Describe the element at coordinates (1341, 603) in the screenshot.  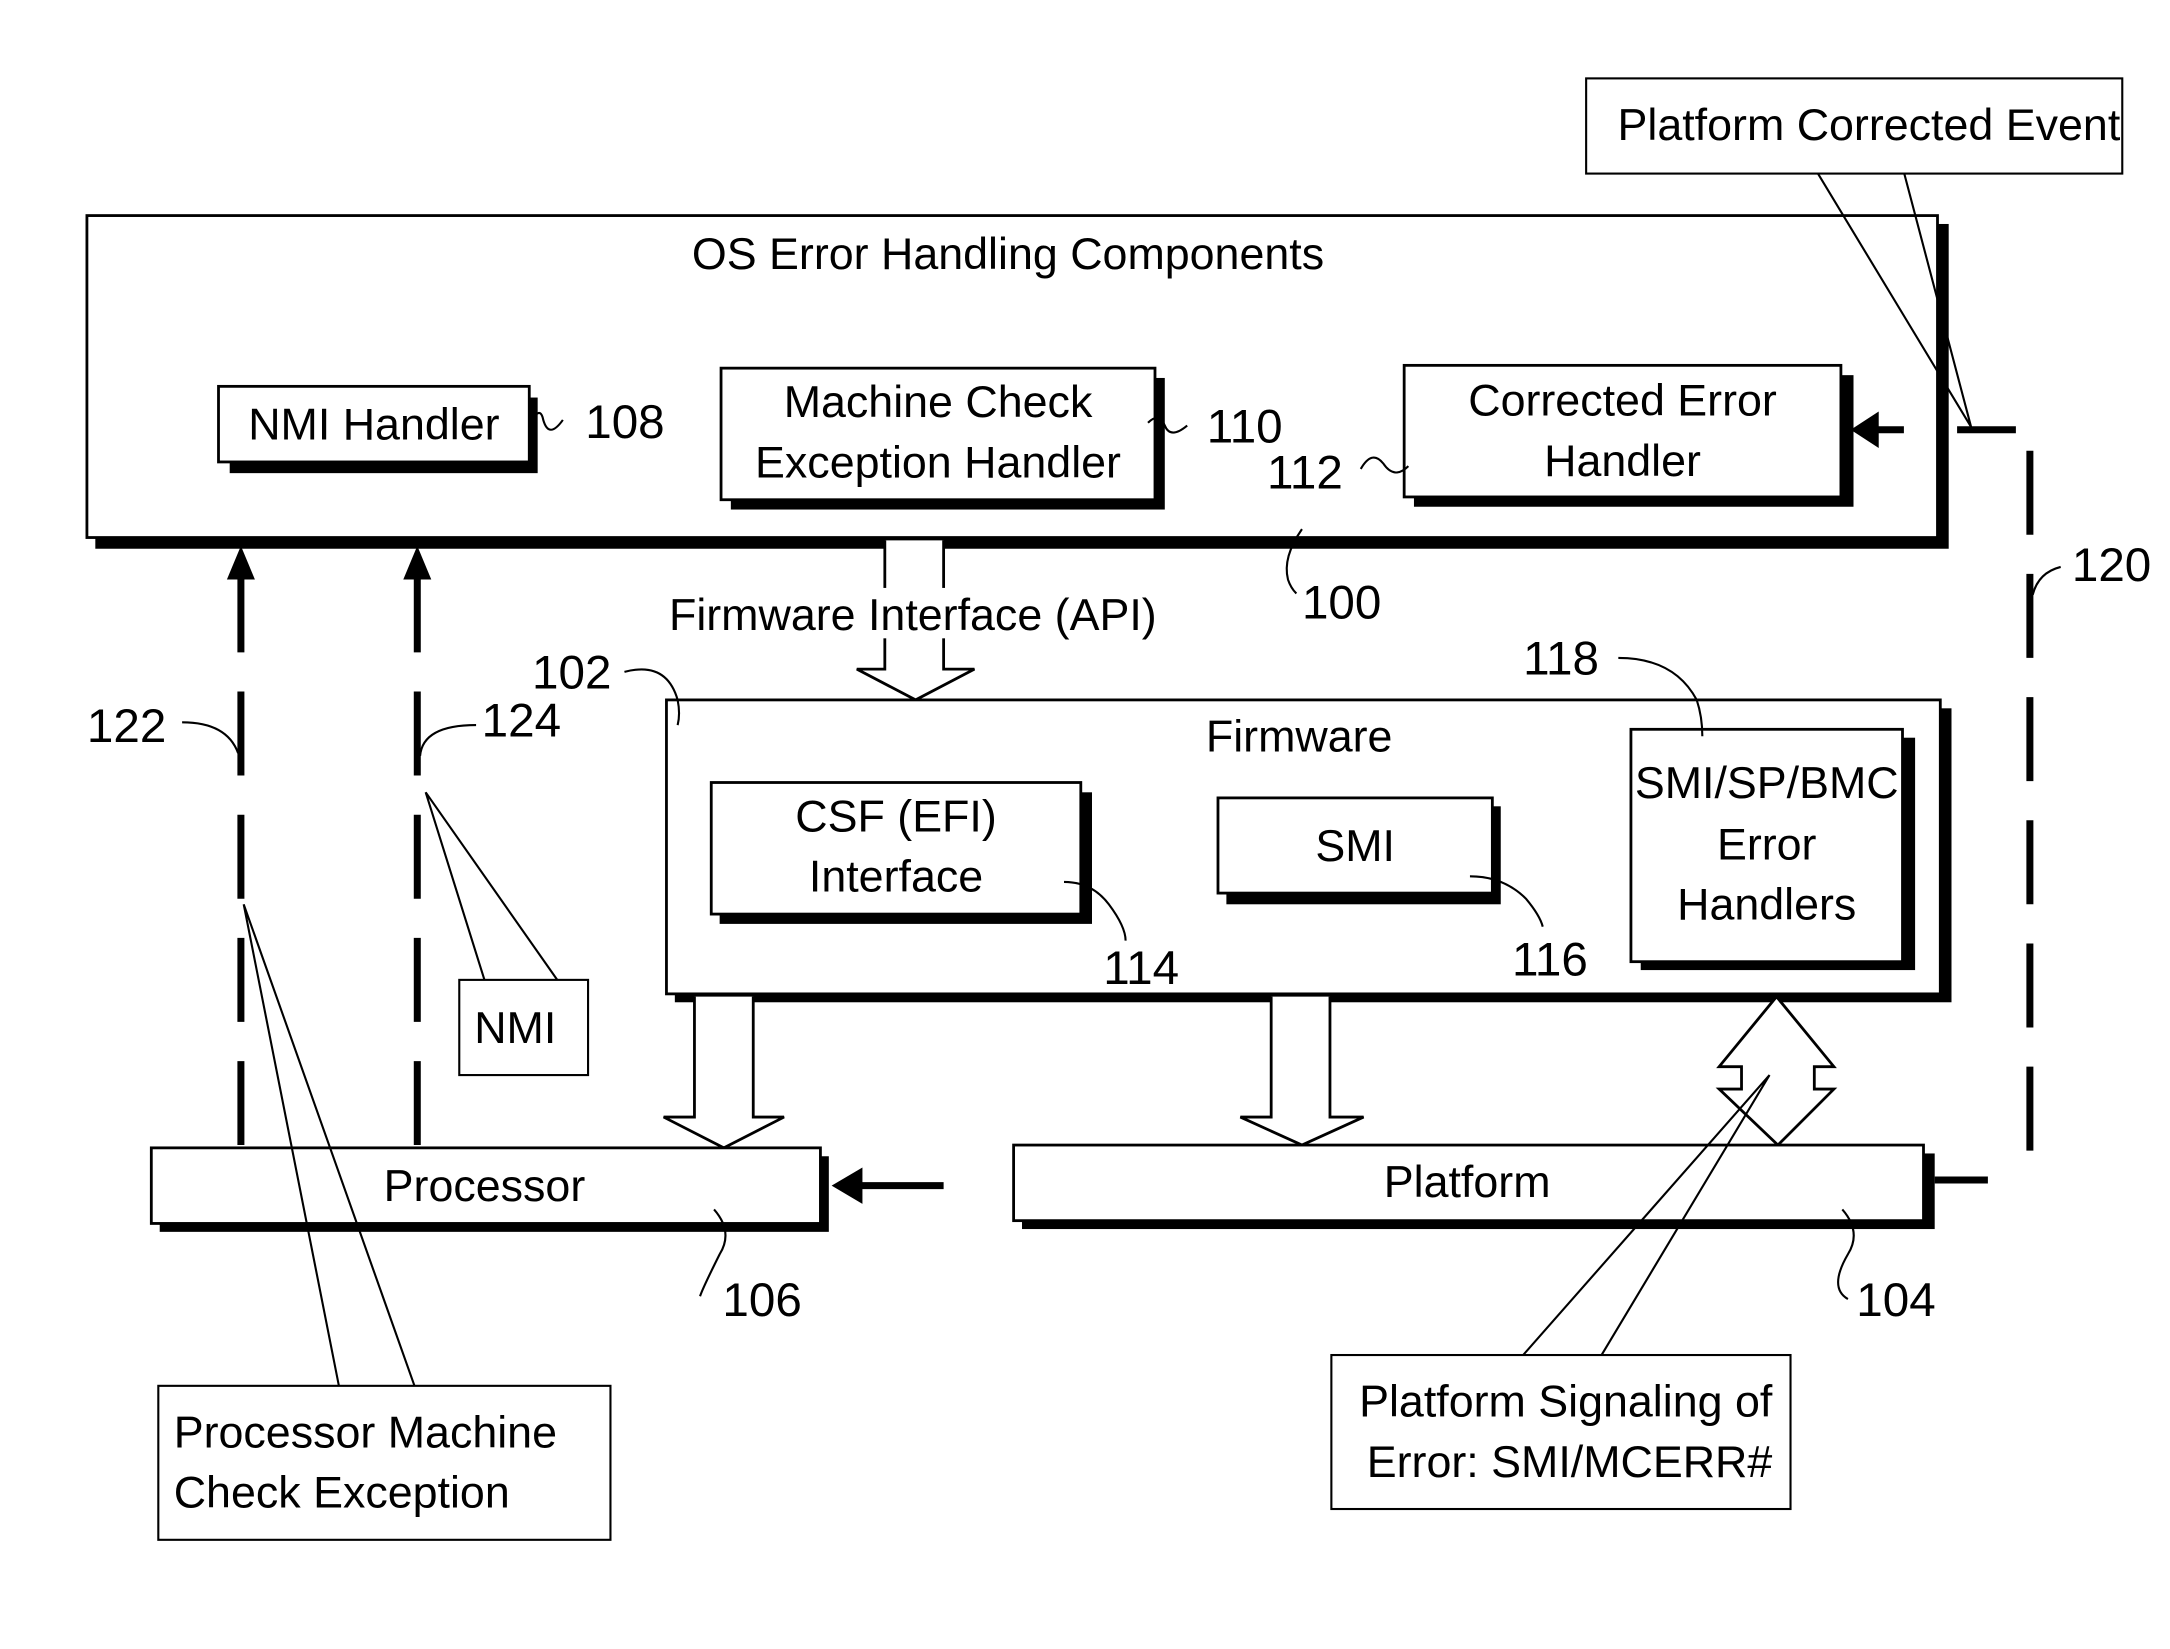
I see `ref-100: 100` at that location.